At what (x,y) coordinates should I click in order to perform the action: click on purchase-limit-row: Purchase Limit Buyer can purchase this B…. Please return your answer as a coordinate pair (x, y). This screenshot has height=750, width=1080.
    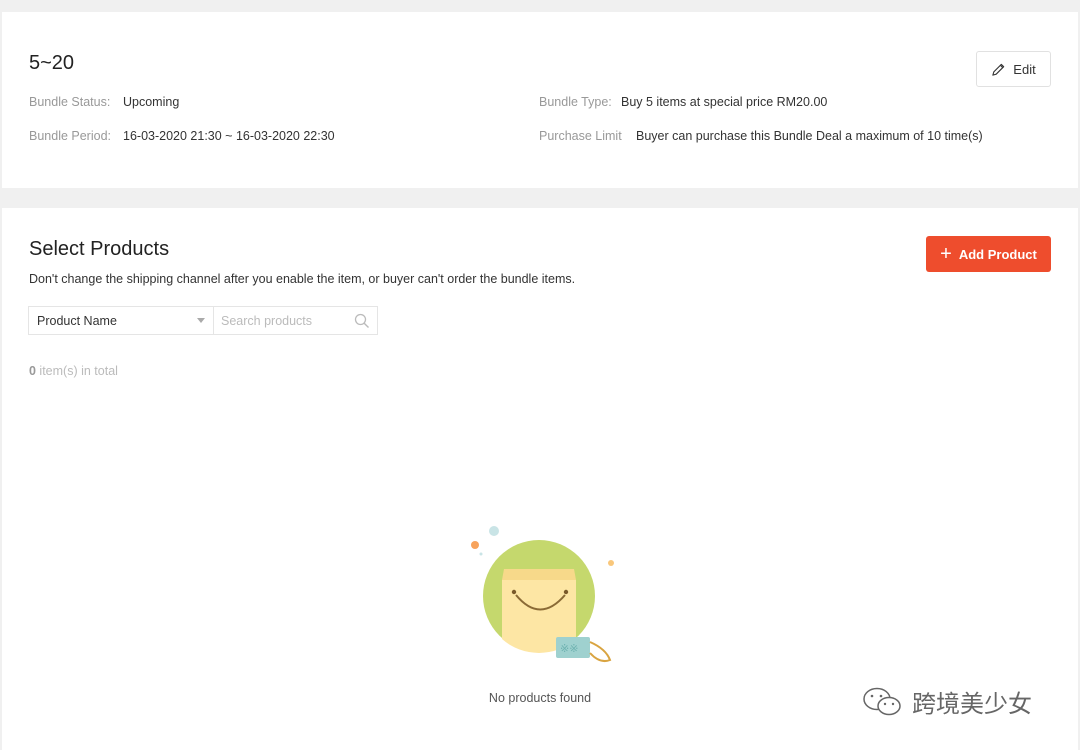
    Looking at the image, I should click on (761, 136).